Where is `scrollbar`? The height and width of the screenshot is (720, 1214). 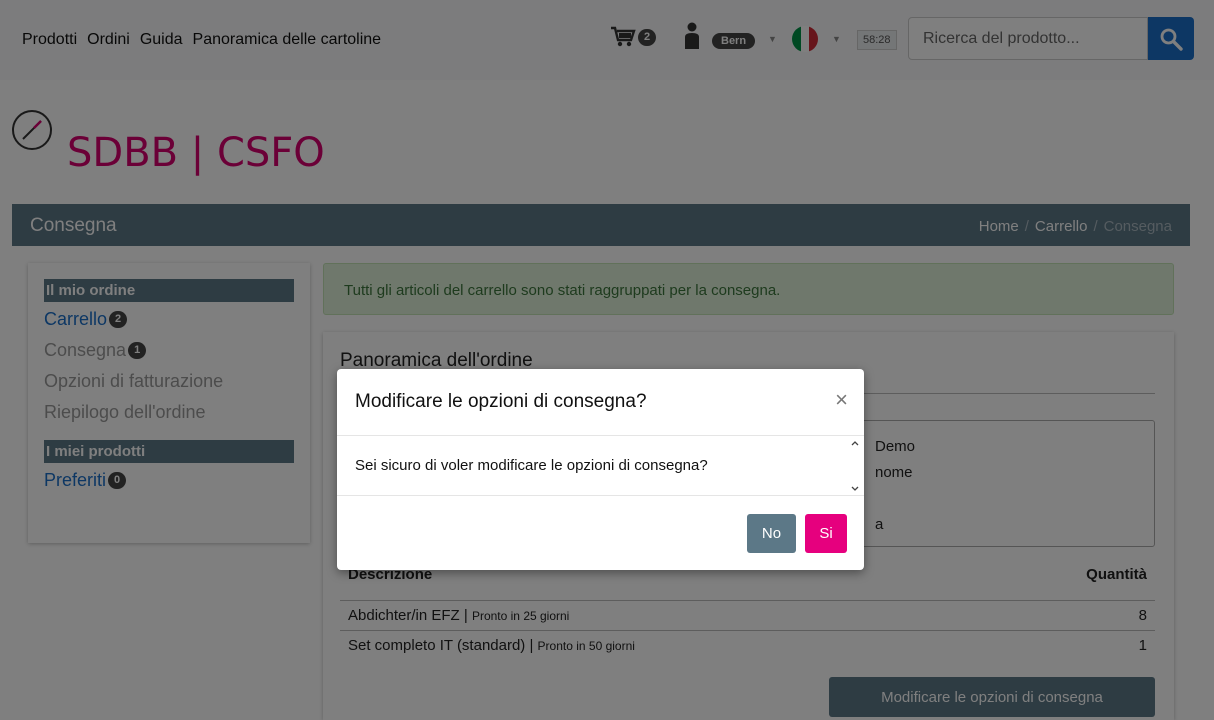 scrollbar is located at coordinates (855, 466).